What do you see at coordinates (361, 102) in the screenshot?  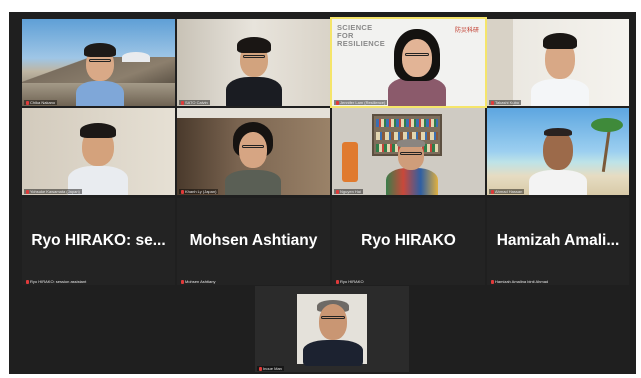 I see `participant-name: Jennifer Lam (Resilience)` at bounding box center [361, 102].